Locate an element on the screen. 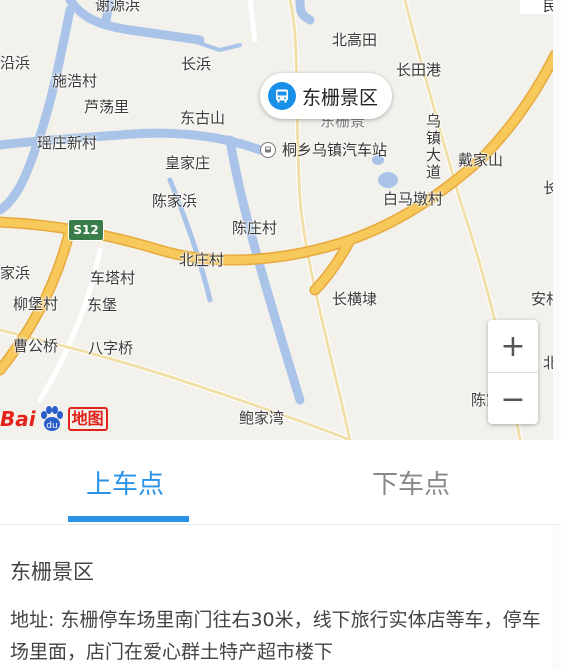  road-label: 乌镇大道 is located at coordinates (433, 147).